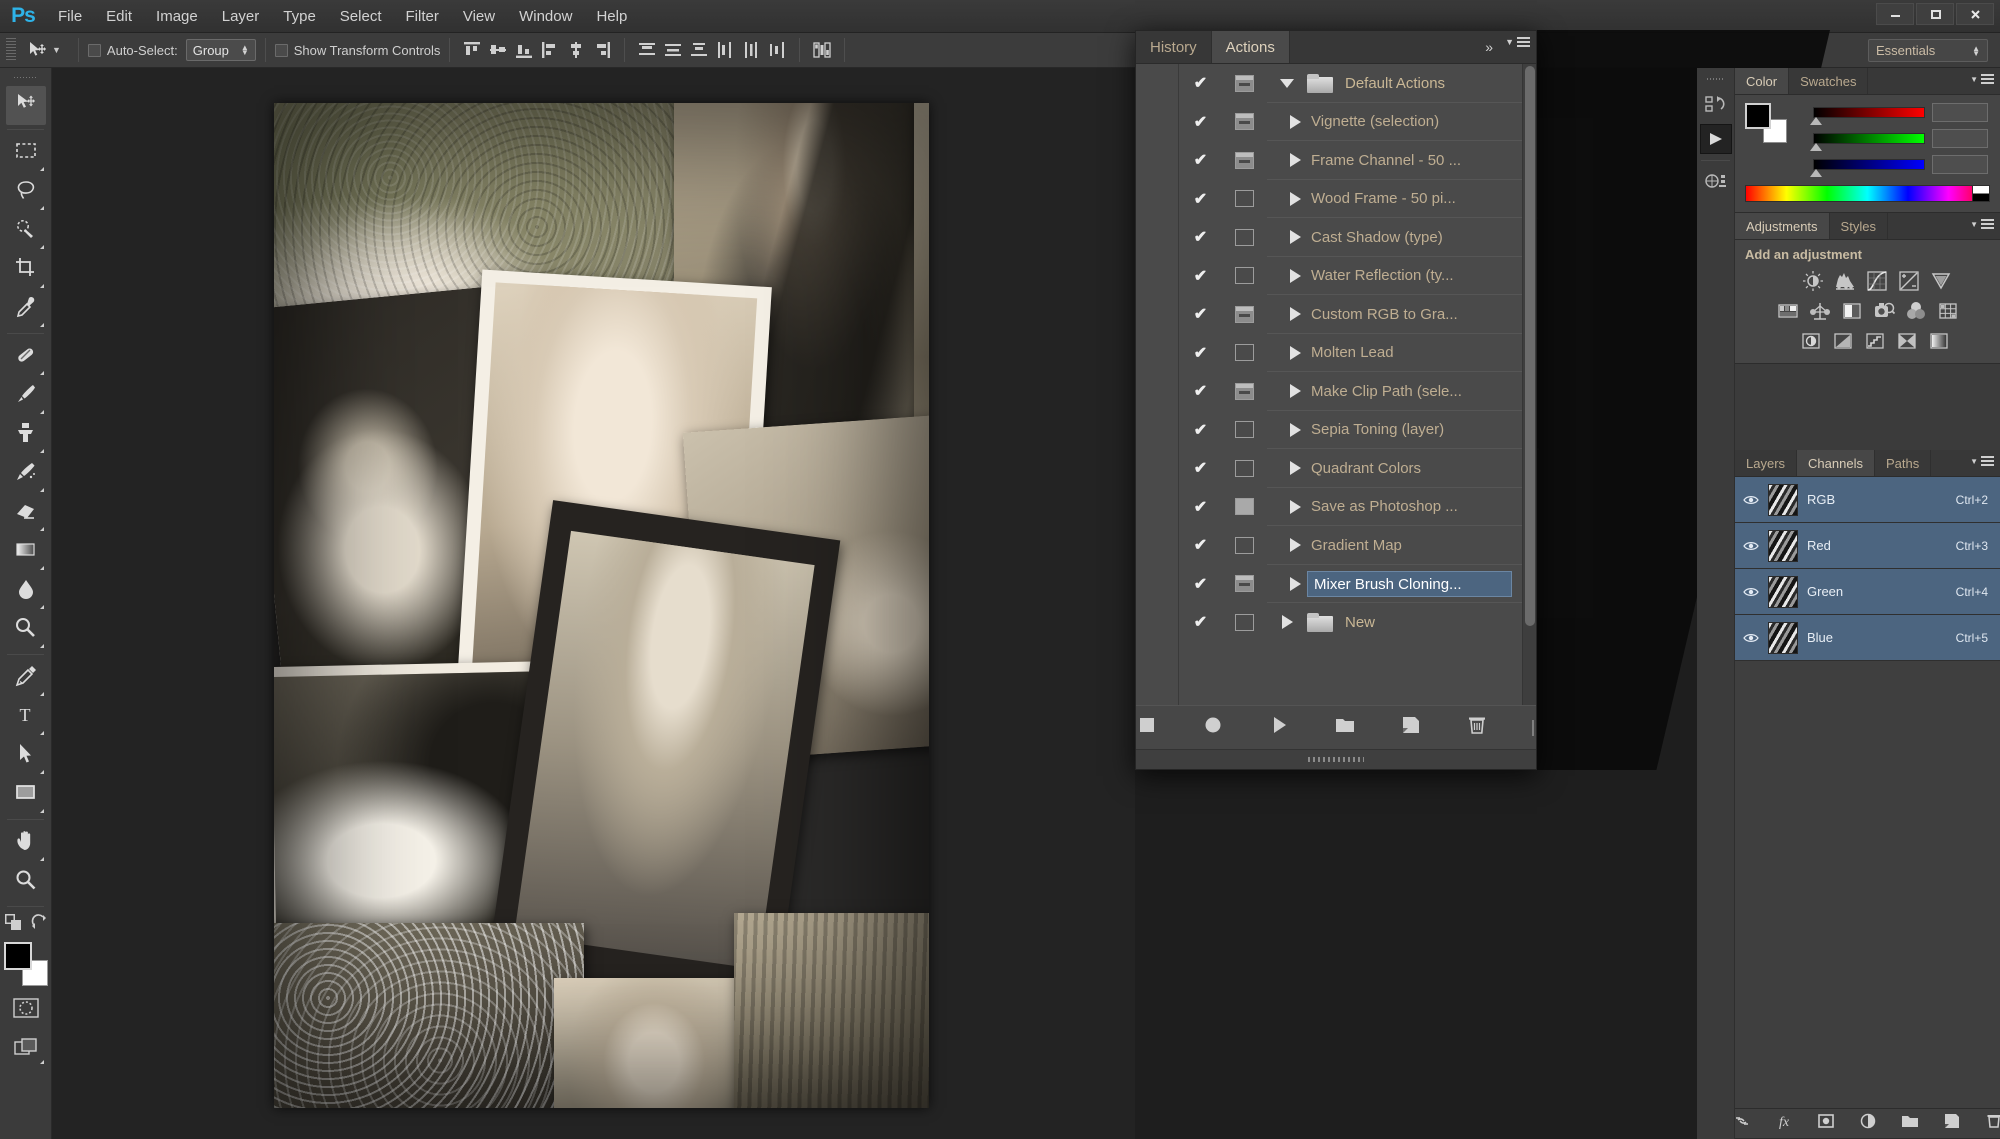  I want to click on create-new-action-button, so click(1411, 728).